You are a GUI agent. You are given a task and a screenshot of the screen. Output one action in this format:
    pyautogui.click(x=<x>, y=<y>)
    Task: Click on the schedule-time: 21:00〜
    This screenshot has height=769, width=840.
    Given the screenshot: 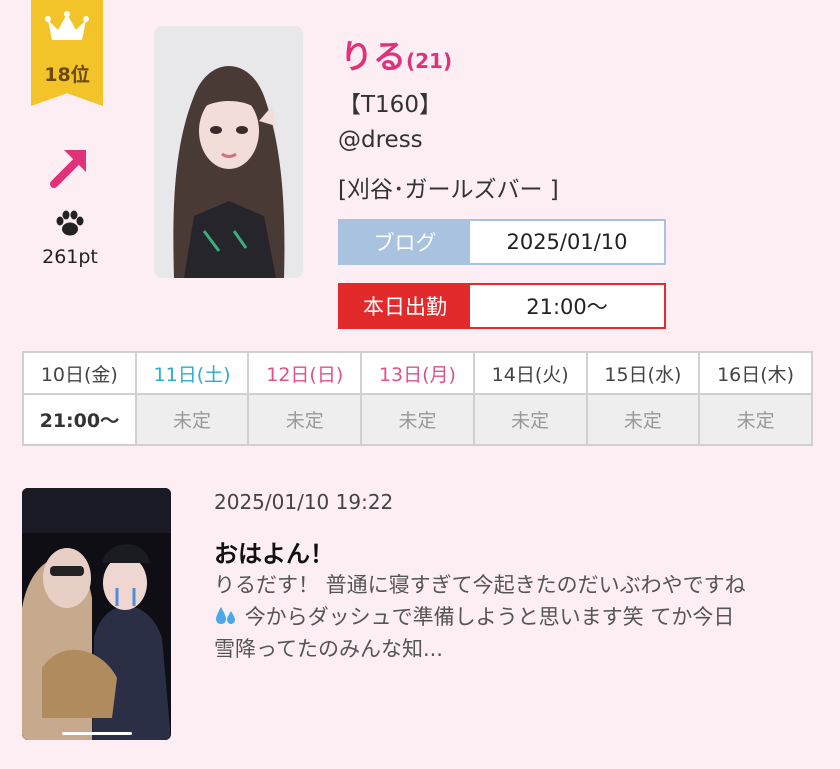 What is the action you would take?
    pyautogui.click(x=79, y=419)
    